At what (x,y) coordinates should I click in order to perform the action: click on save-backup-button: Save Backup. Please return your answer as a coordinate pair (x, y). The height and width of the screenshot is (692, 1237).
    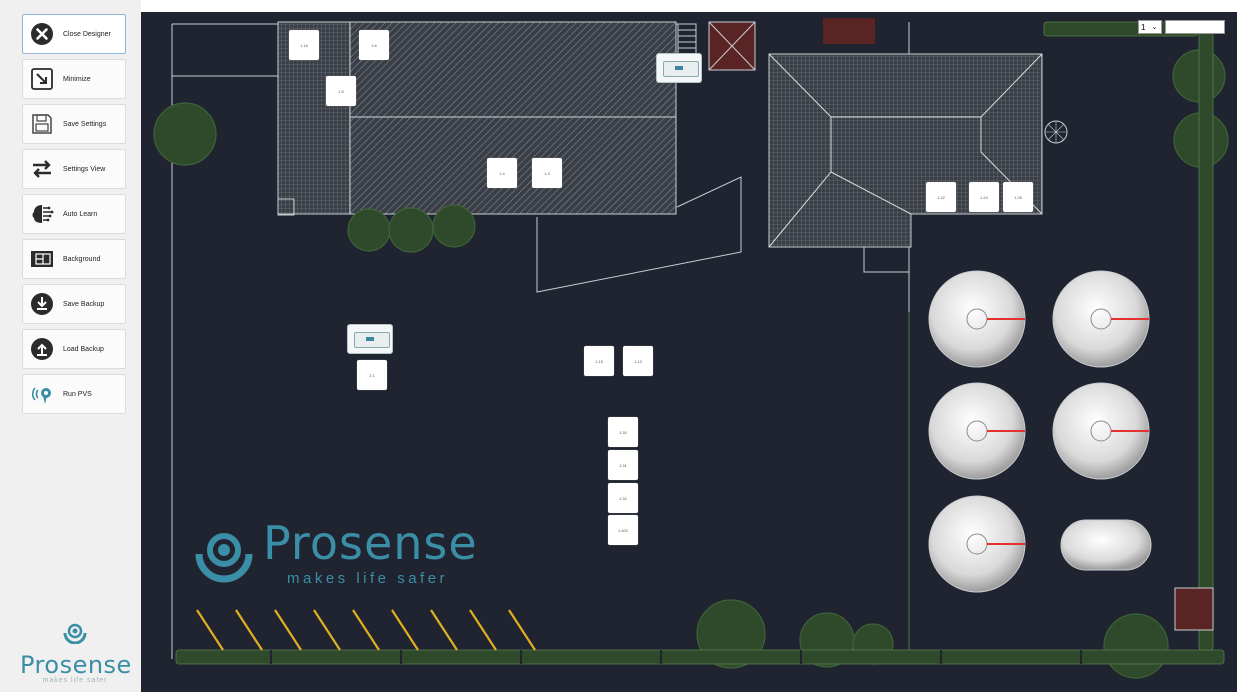
    Looking at the image, I should click on (74, 304).